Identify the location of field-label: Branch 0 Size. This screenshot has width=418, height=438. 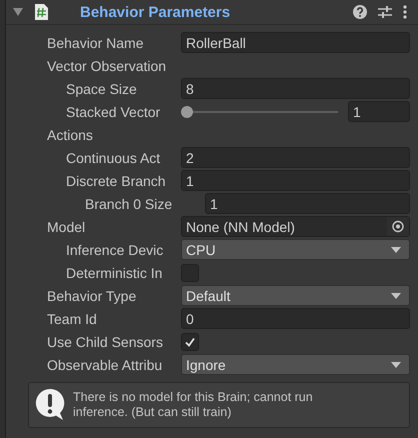
(129, 204).